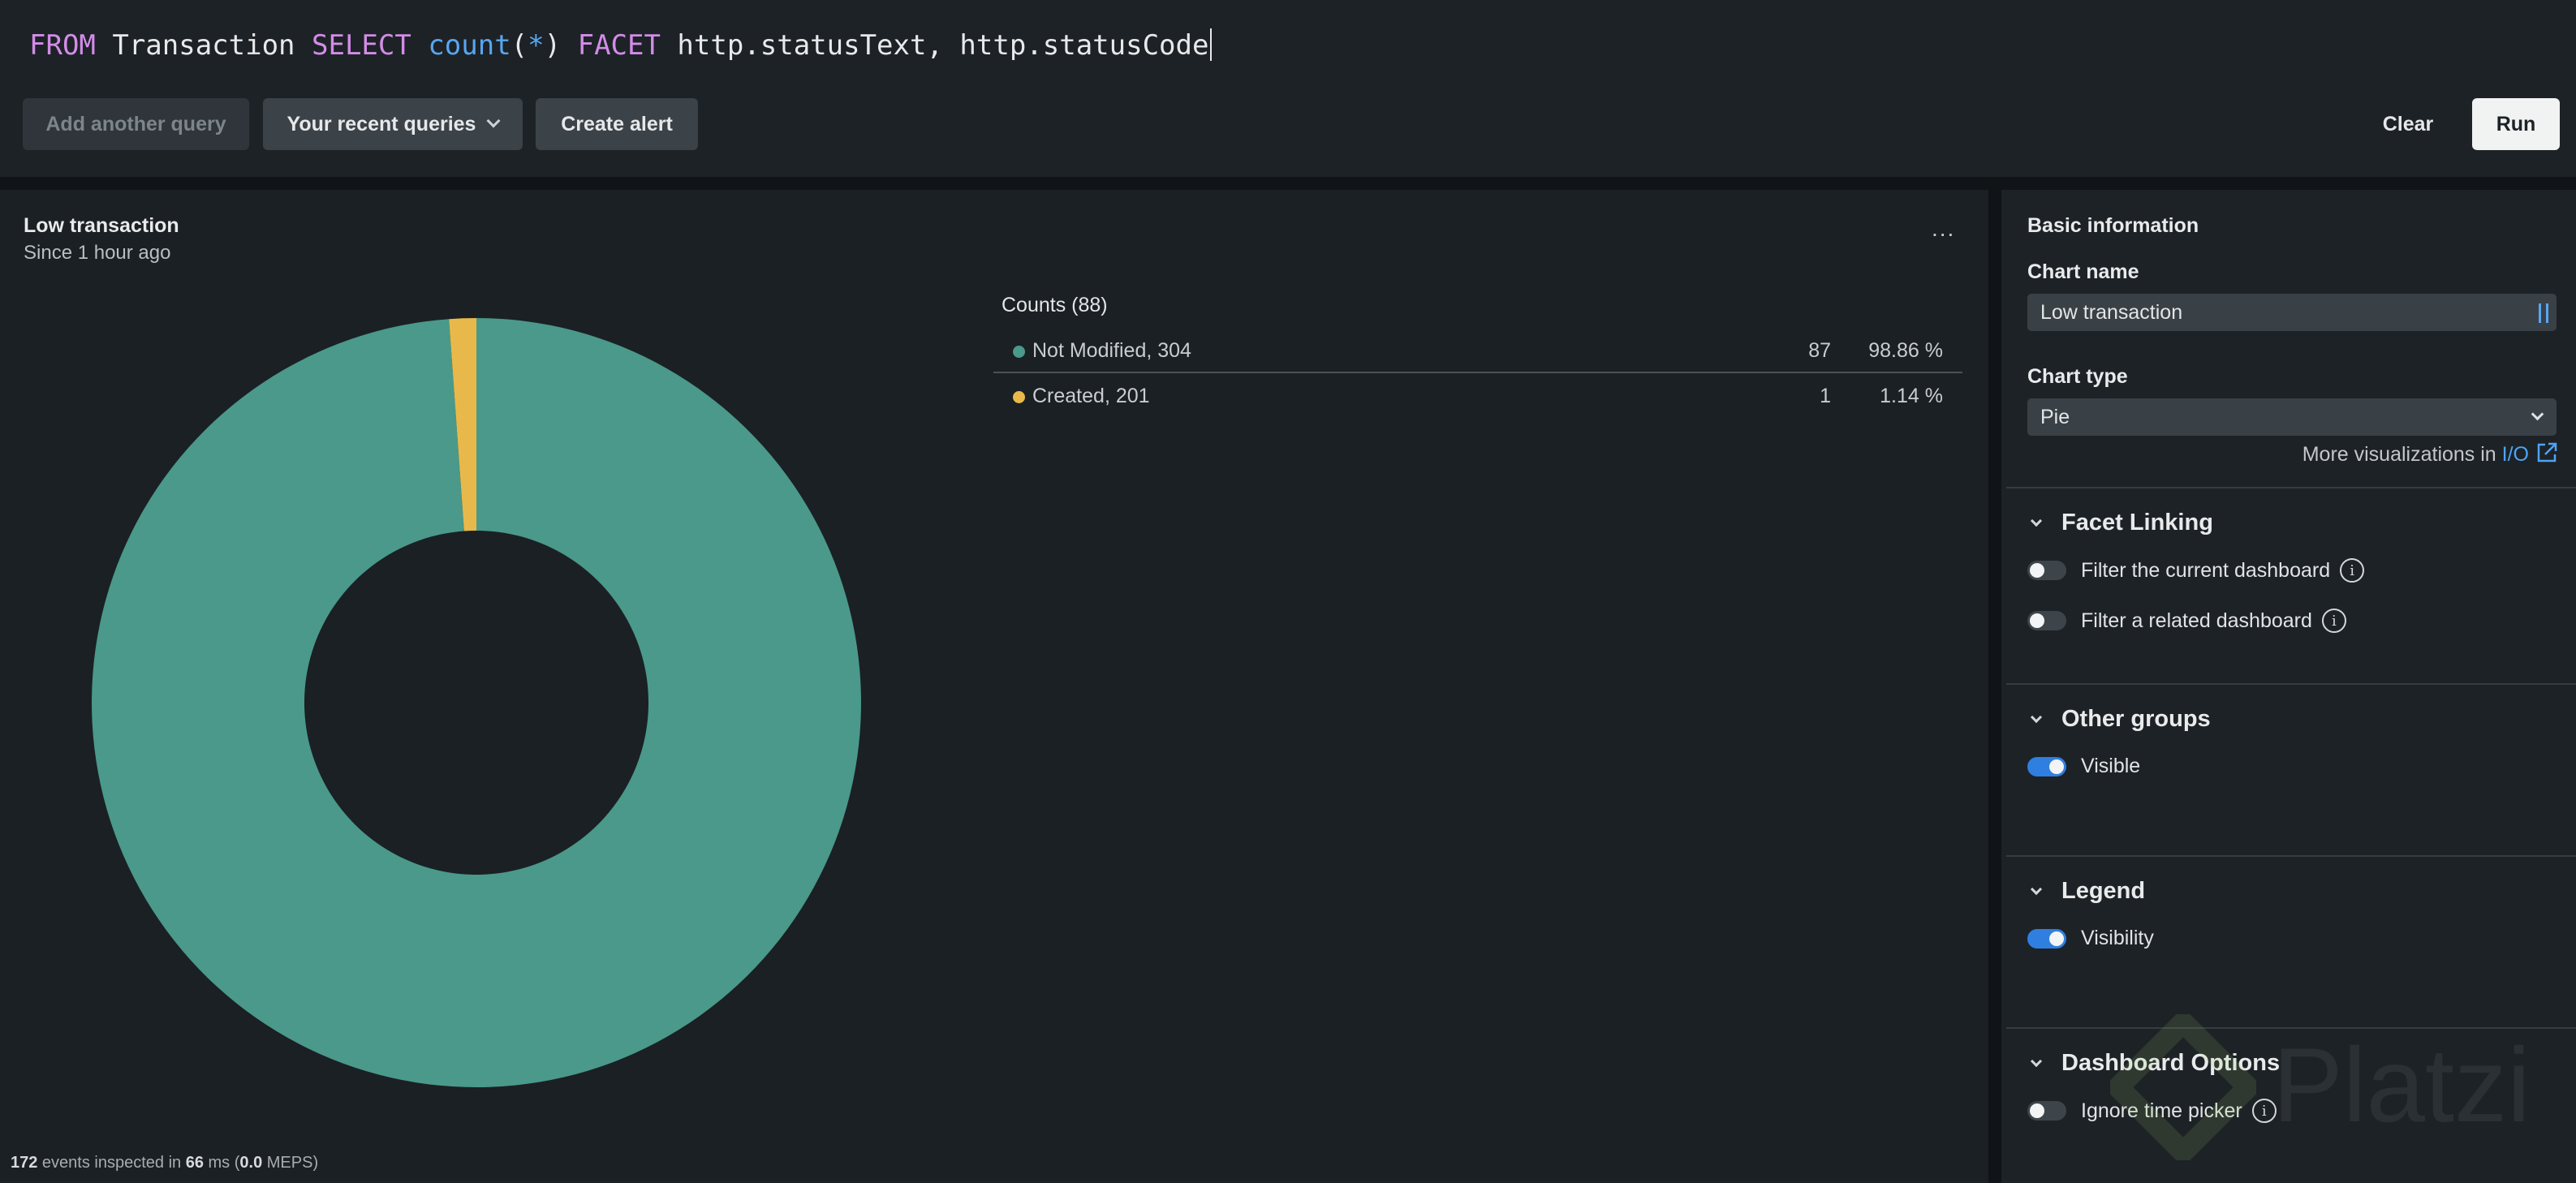 The height and width of the screenshot is (1183, 2576). Describe the element at coordinates (2137, 523) in the screenshot. I see `facet-linking-title: Facet Linking` at that location.